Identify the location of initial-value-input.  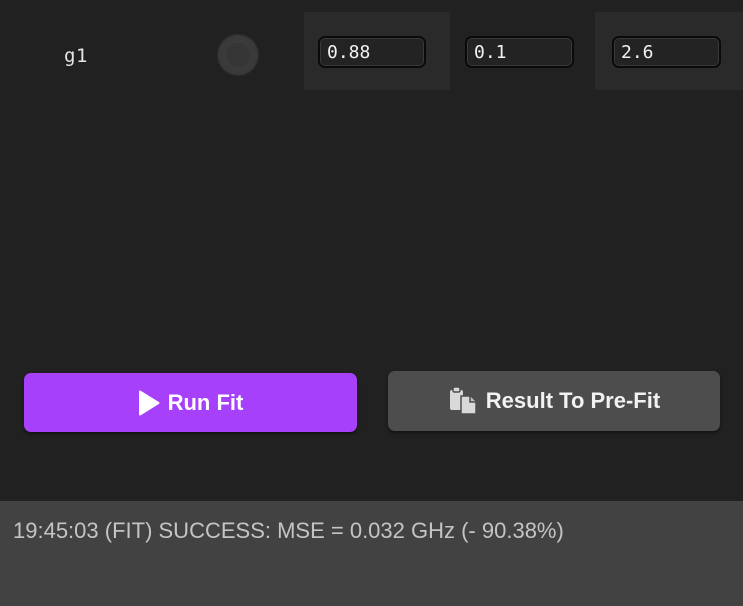
(372, 52).